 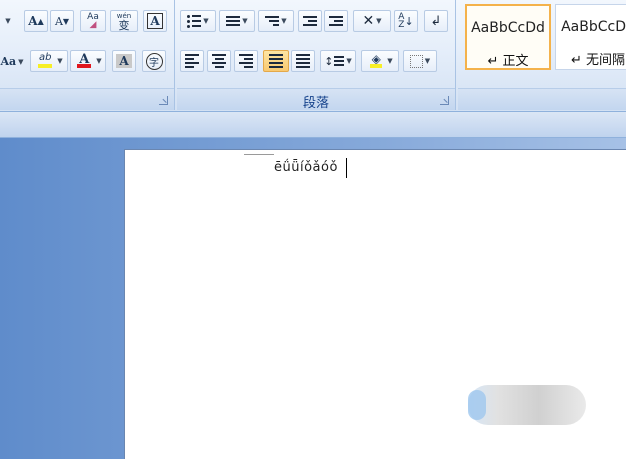 I want to click on highlight-button: ab ▼, so click(x=49, y=61).